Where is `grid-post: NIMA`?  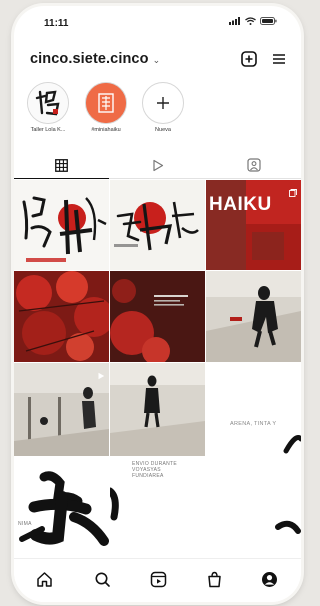 grid-post: NIMA is located at coordinates (61, 503).